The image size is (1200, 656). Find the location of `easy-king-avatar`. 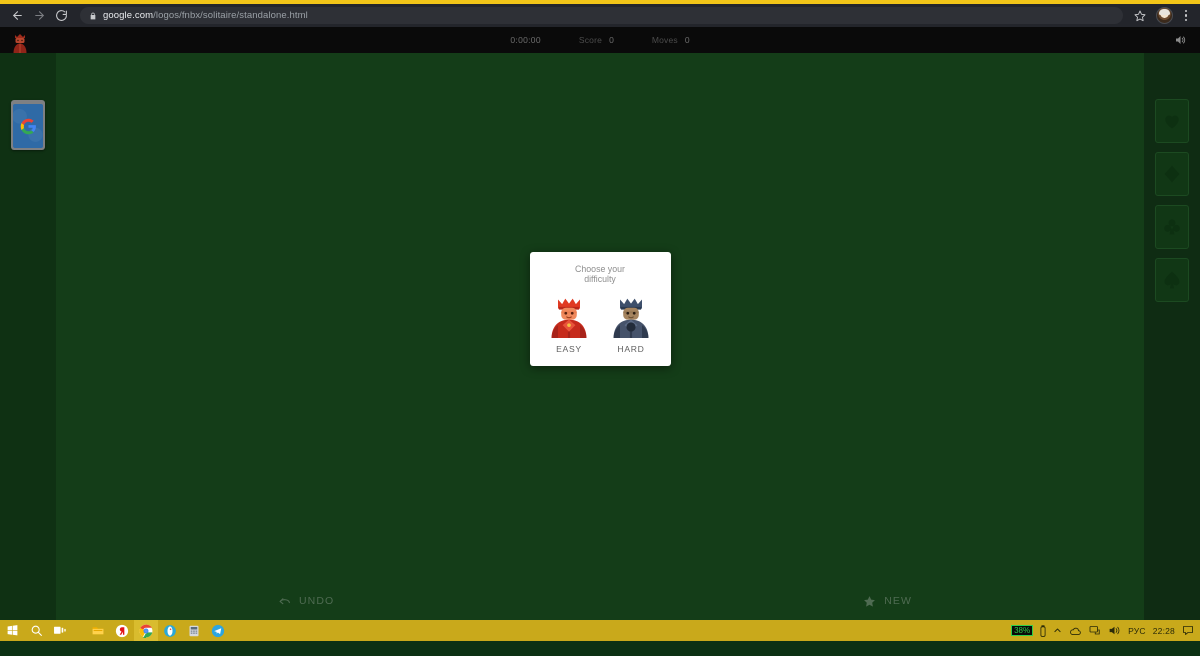

easy-king-avatar is located at coordinates (569, 318).